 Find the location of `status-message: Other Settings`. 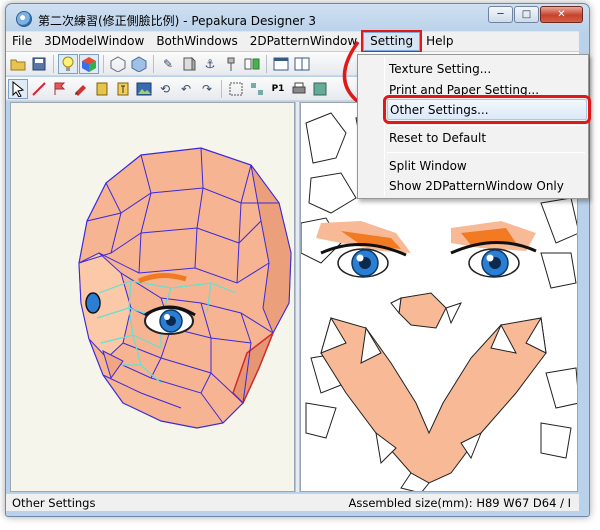

status-message: Other Settings is located at coordinates (54, 503).